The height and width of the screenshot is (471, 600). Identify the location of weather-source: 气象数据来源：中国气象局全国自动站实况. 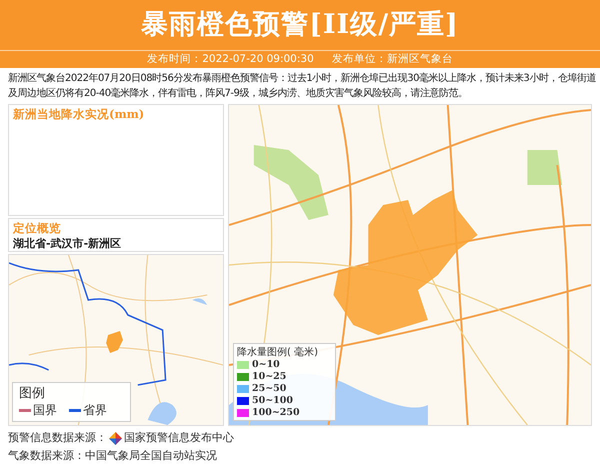
(113, 456).